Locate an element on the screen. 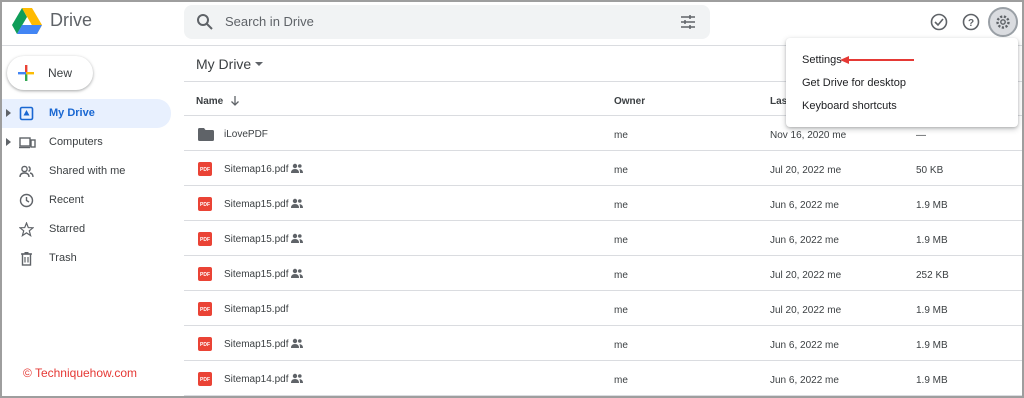  help-icon: ? is located at coordinates (971, 22).